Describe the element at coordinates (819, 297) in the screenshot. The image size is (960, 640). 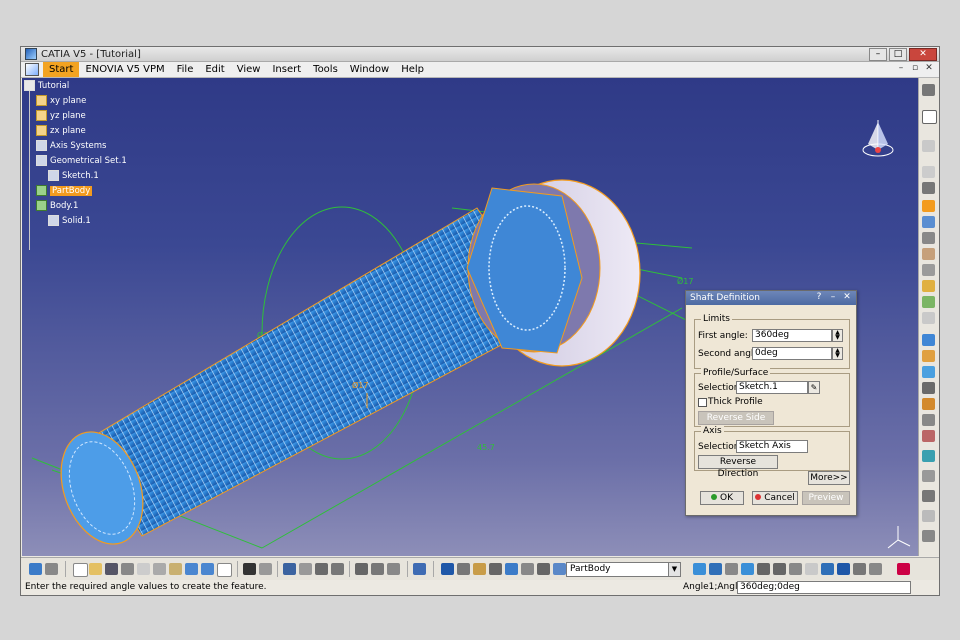
I see `dialog-help-button: ?` at that location.